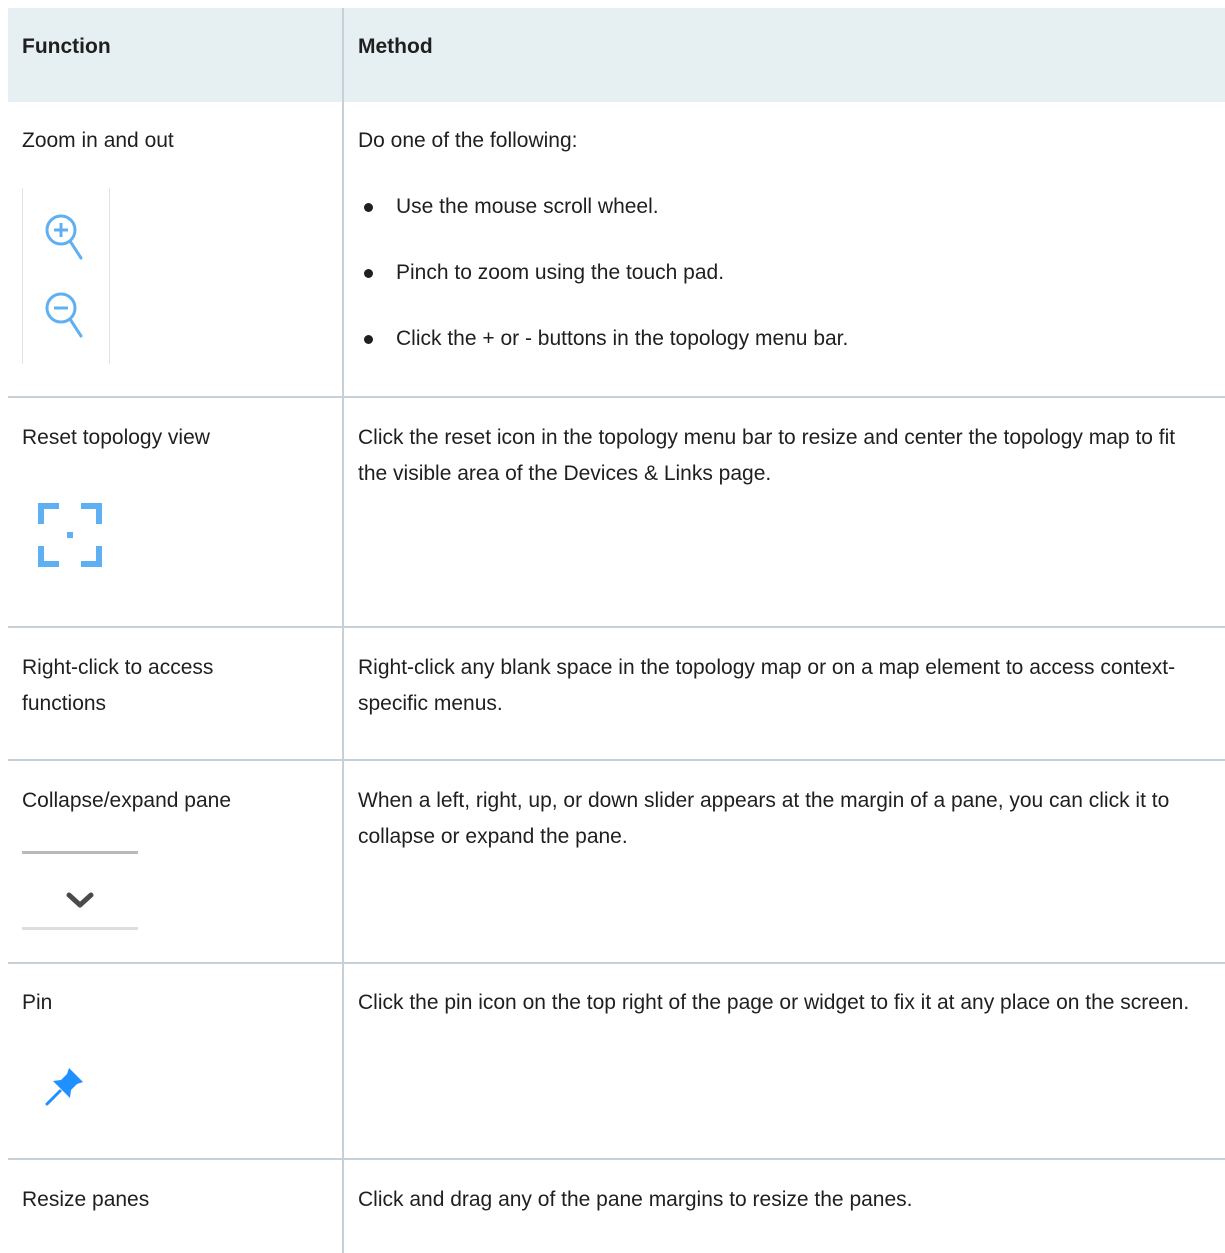 The image size is (1225, 1253). Describe the element at coordinates (468, 140) in the screenshot. I see `method-zoom-intro: Do one of the following:` at that location.